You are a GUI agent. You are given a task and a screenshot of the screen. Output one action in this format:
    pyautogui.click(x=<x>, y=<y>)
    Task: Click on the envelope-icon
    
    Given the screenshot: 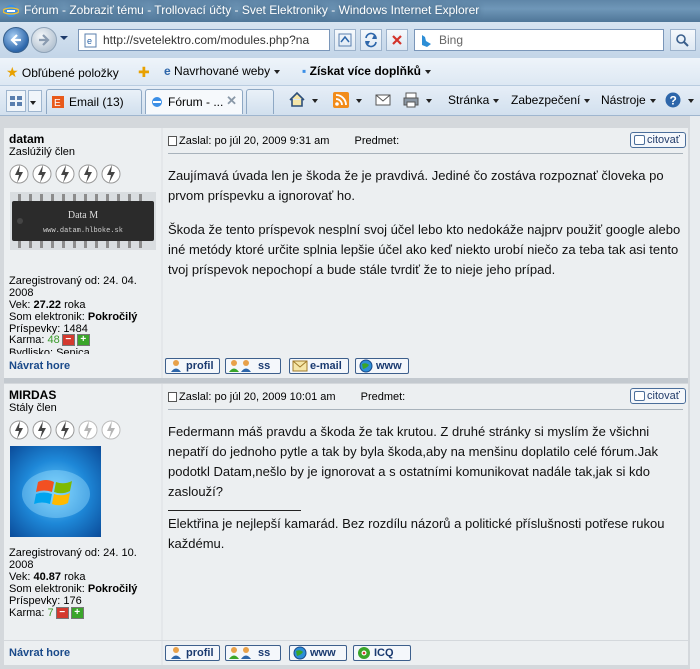 What is the action you would take?
    pyautogui.click(x=300, y=366)
    